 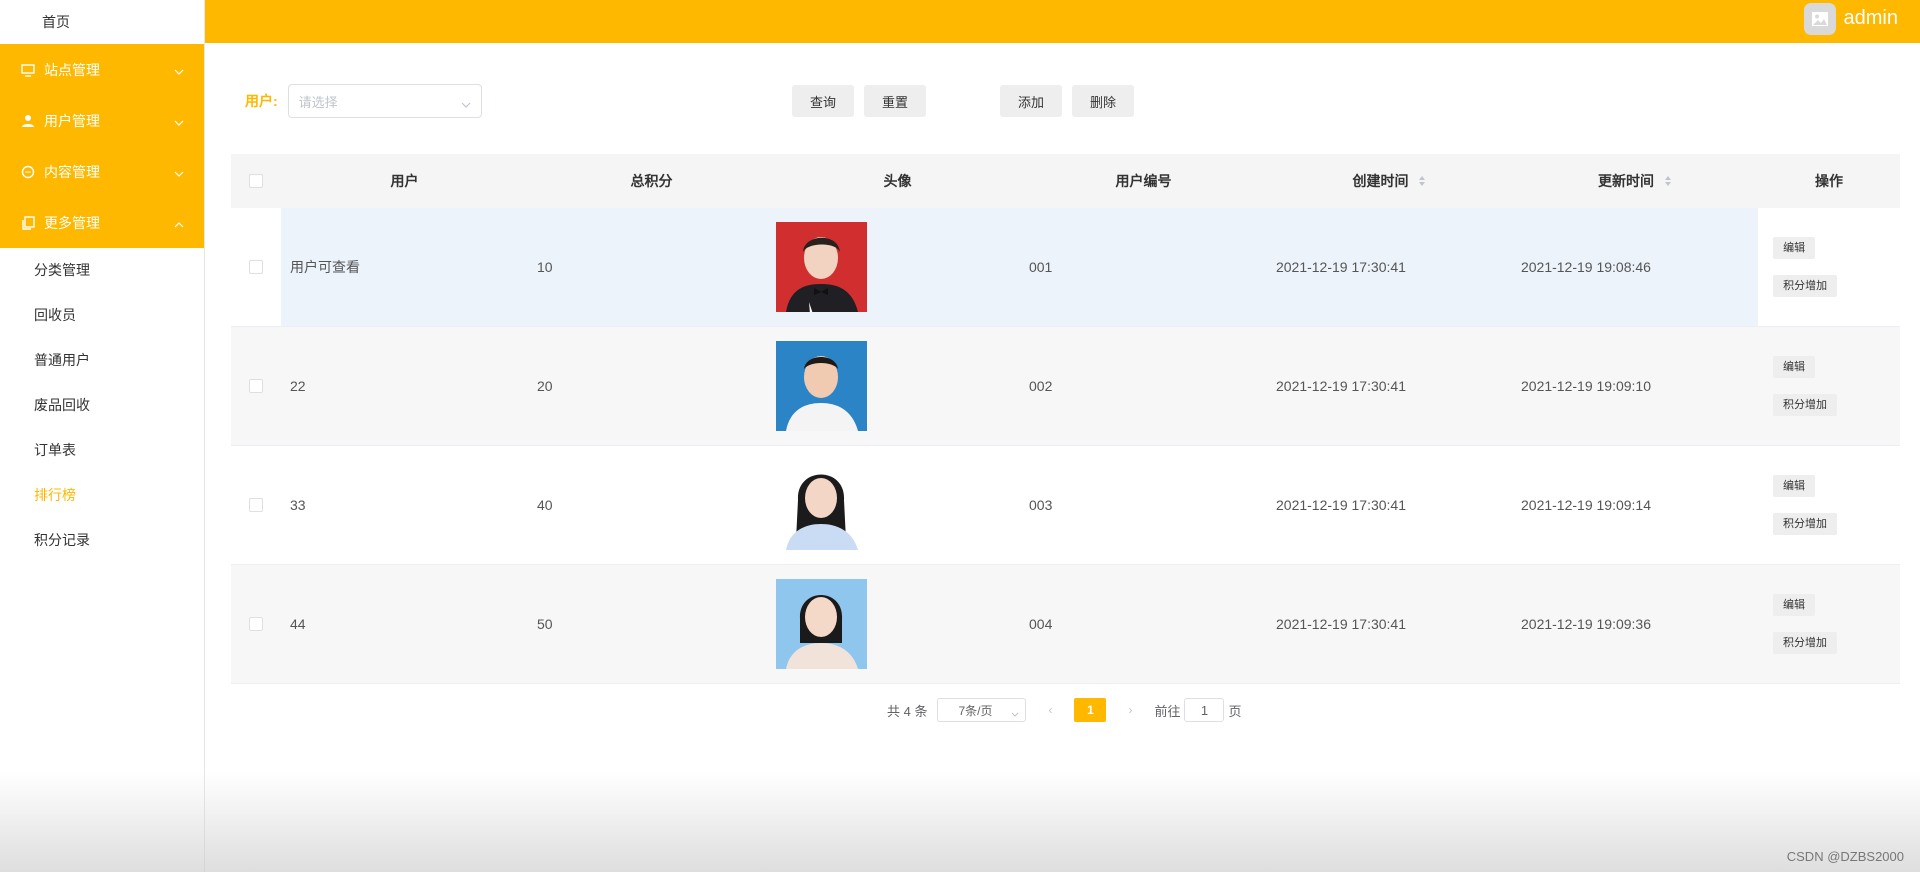 I want to click on pagination: 共 4 条 7条/页 ‹ 1 › 前往 1 页, so click(x=1064, y=710).